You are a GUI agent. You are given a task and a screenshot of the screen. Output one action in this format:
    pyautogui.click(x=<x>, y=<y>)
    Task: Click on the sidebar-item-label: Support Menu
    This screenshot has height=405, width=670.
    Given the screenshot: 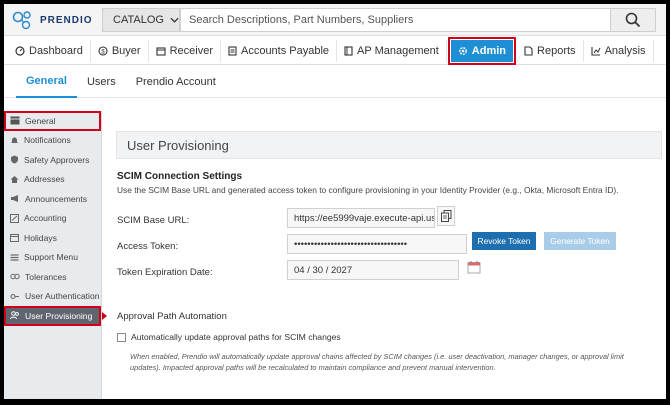 What is the action you would take?
    pyautogui.click(x=51, y=257)
    